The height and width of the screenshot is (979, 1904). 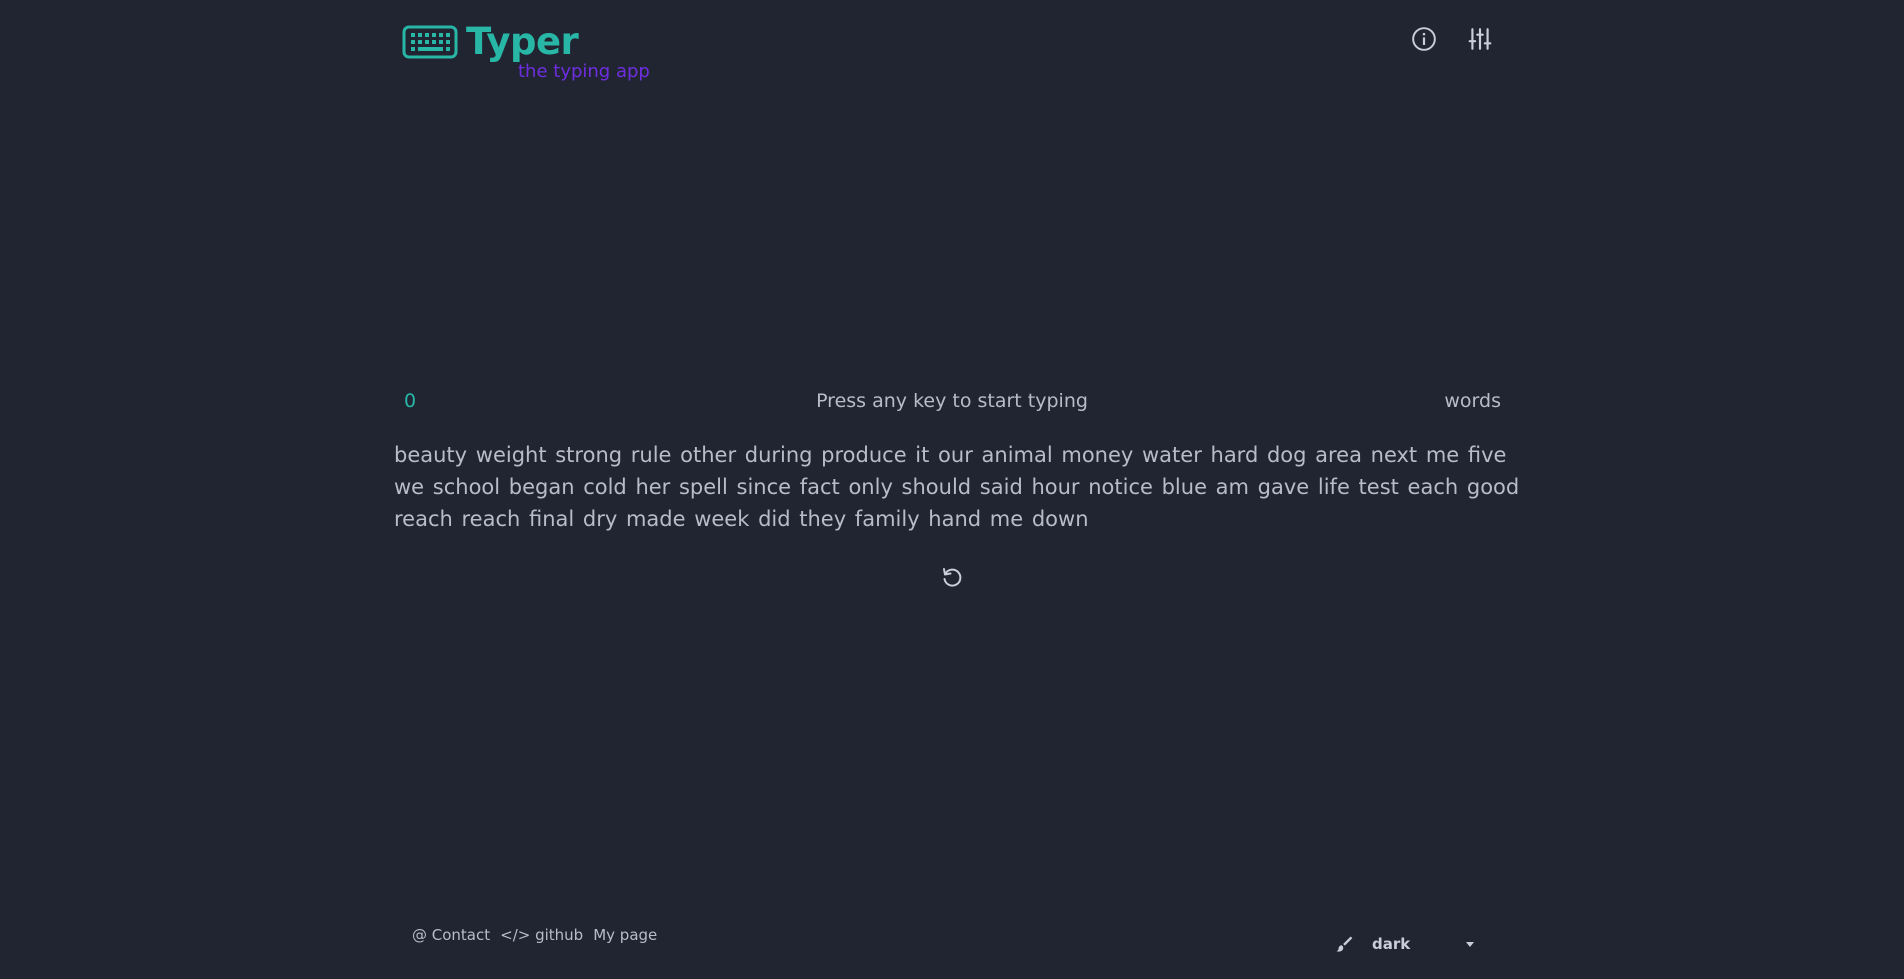 I want to click on footer-links: @ Contact </> github My page, so click(x=534, y=935).